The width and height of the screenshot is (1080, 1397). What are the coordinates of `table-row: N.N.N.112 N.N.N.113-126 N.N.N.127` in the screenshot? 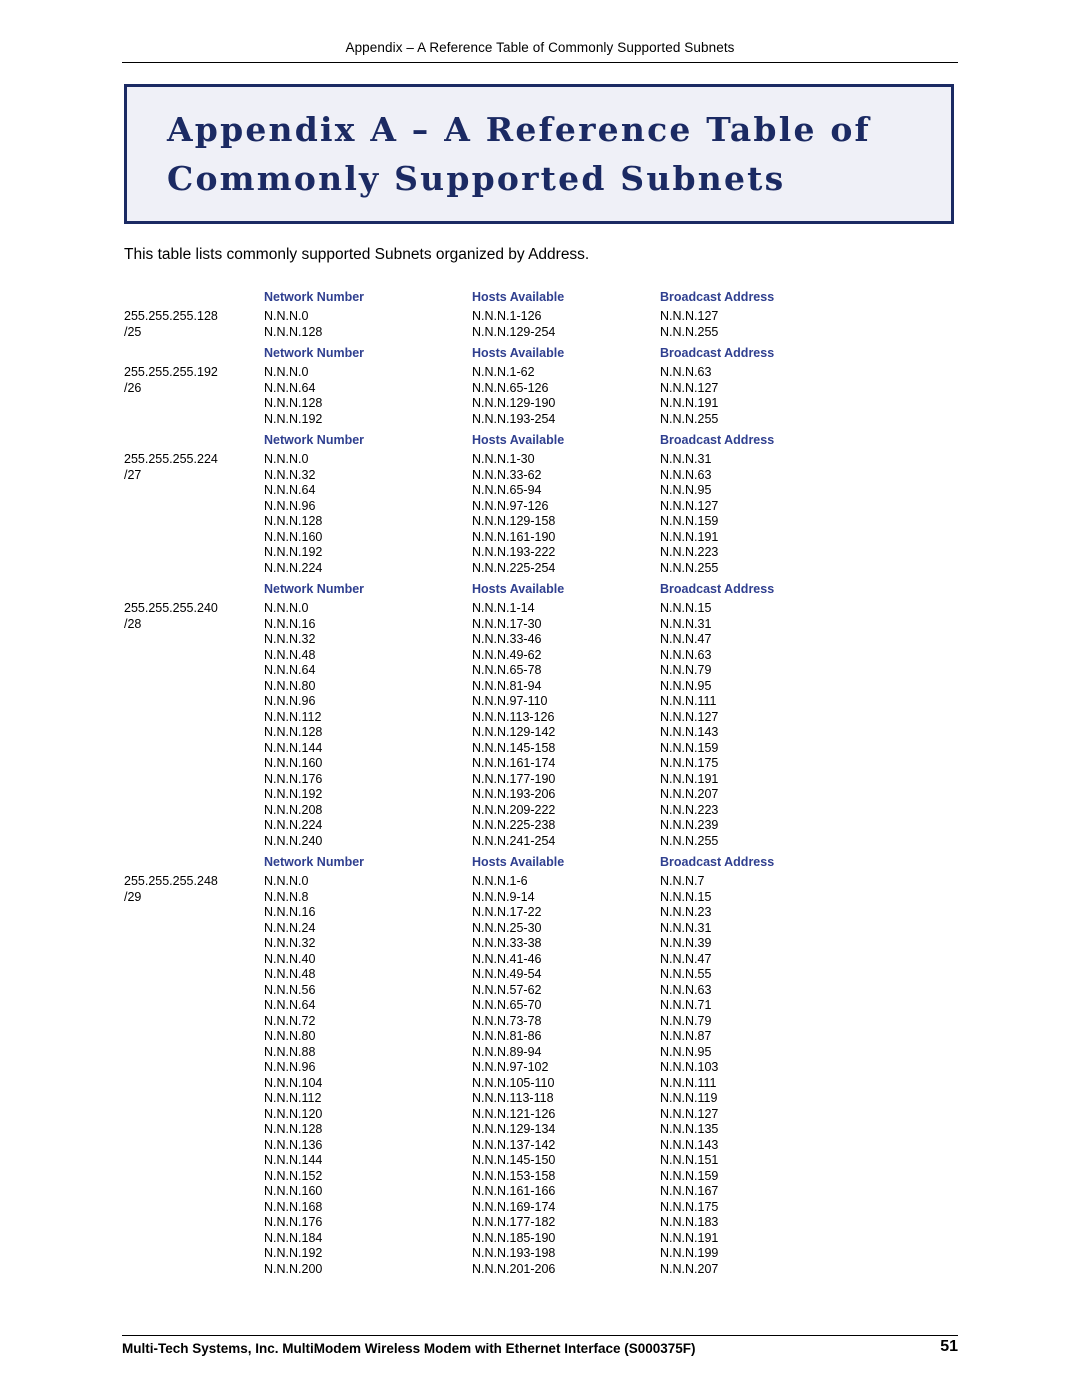 It's located at (540, 718).